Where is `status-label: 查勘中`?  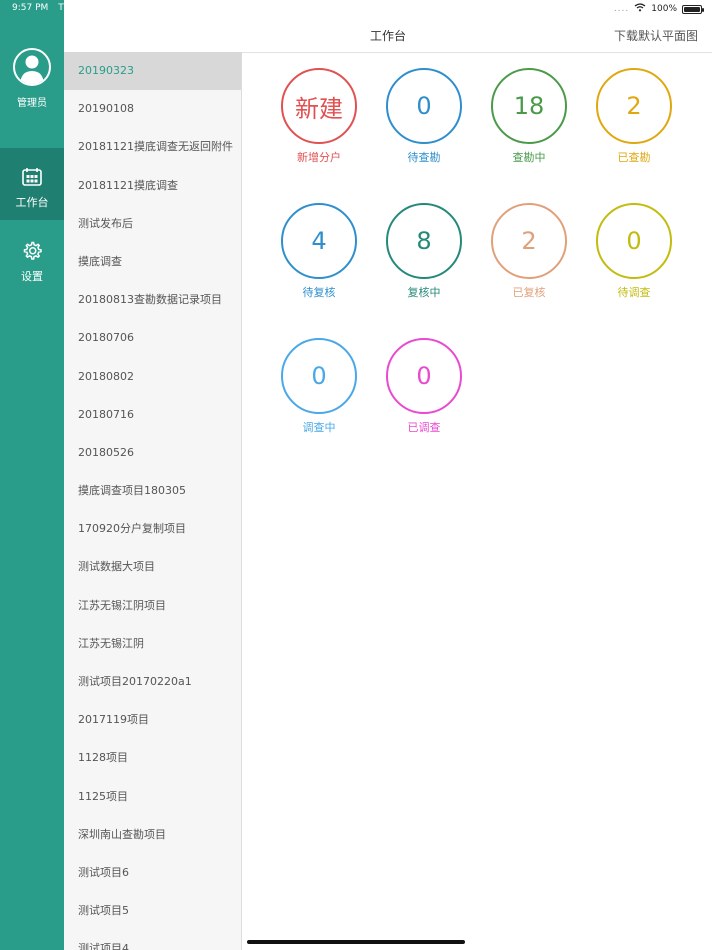 status-label: 查勘中 is located at coordinates (529, 157).